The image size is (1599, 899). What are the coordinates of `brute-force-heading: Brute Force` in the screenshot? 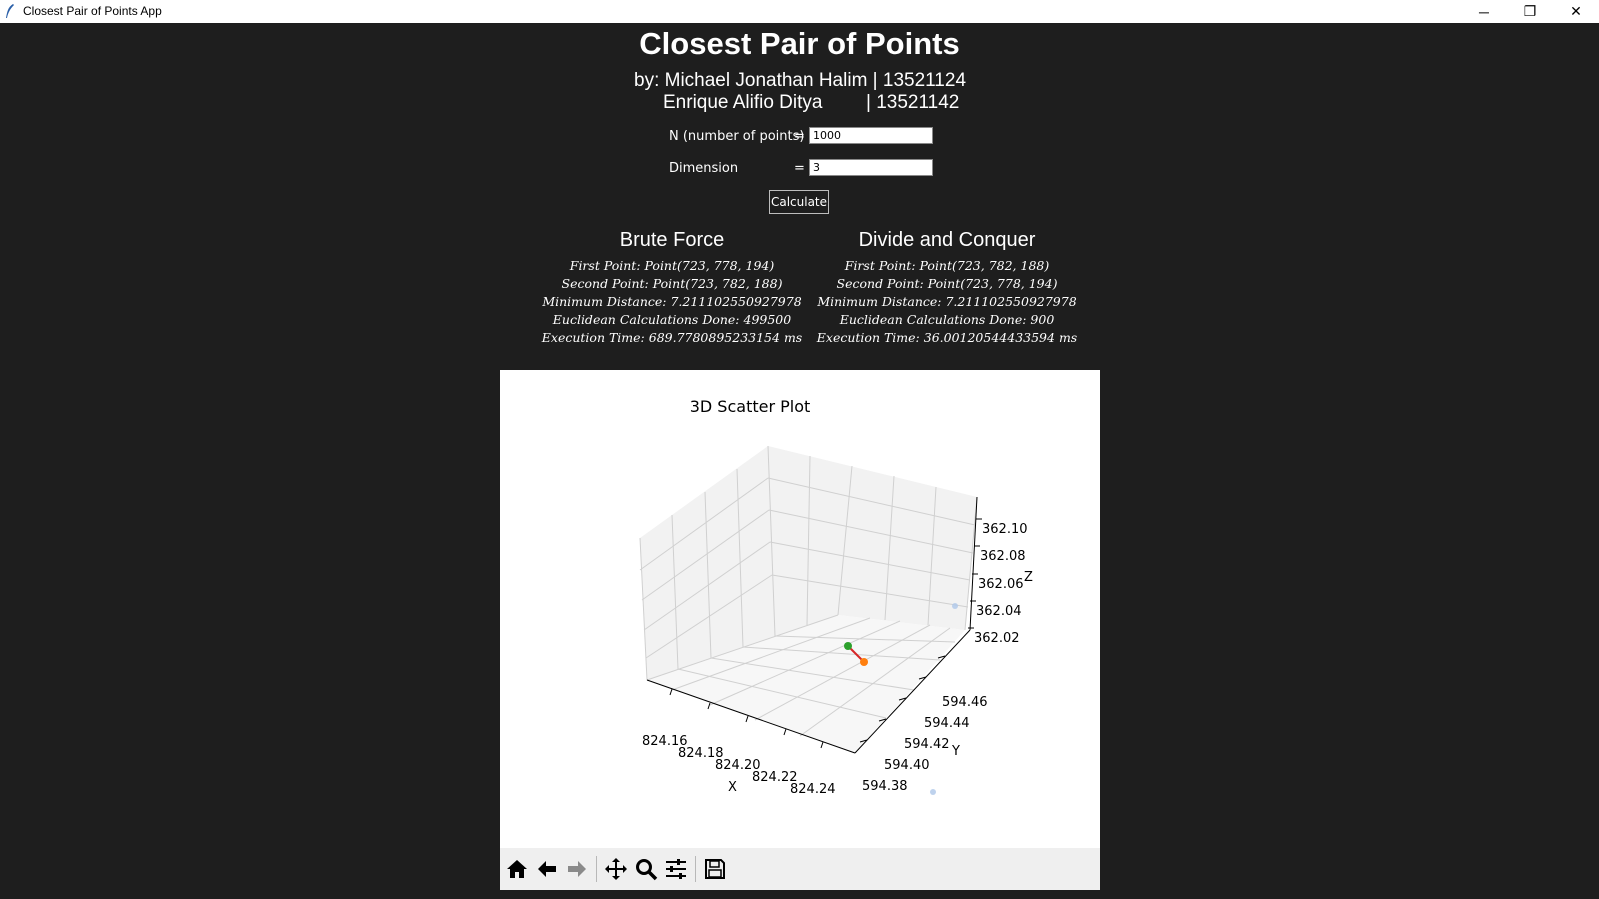 It's located at (672, 240).